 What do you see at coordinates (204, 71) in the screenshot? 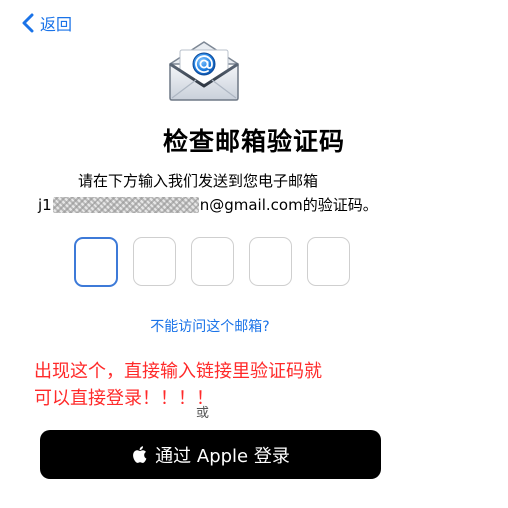
I see `envelope-at-icon` at bounding box center [204, 71].